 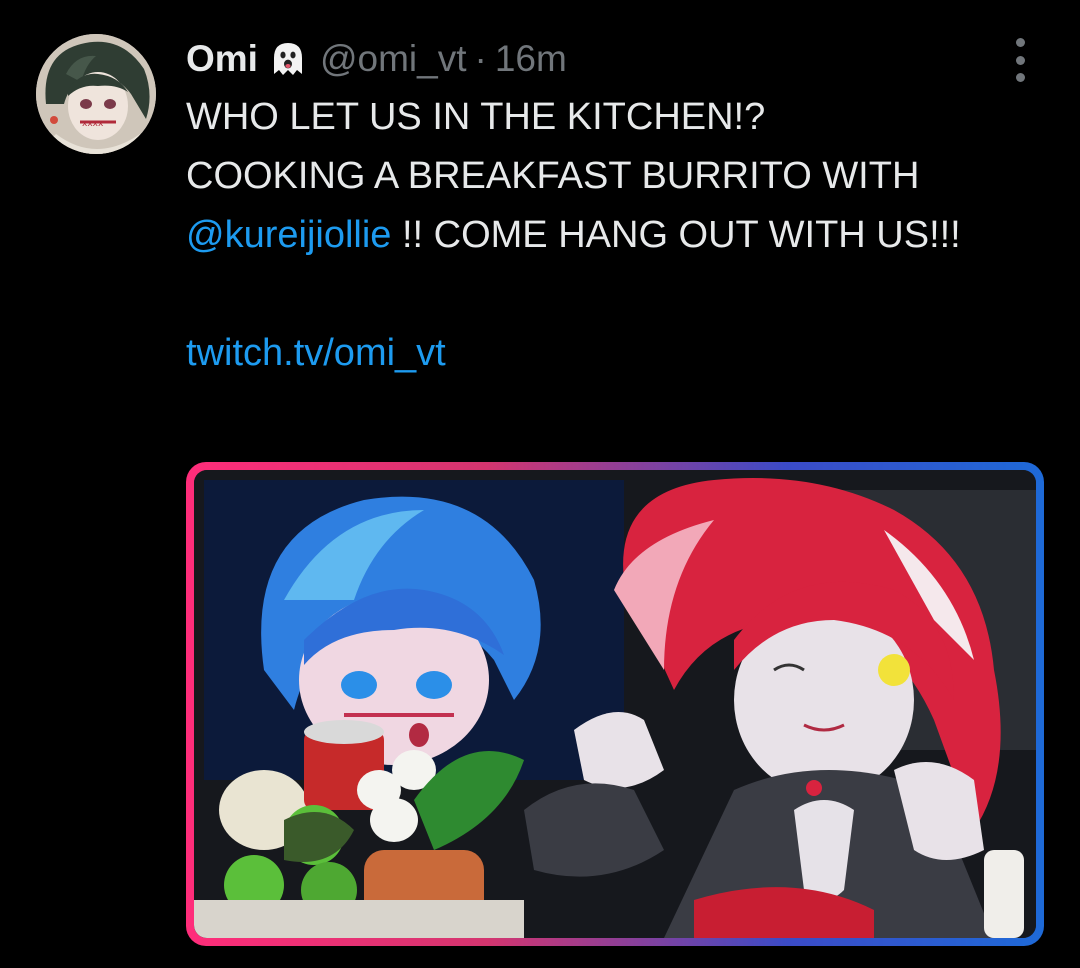 What do you see at coordinates (222, 59) in the screenshot?
I see `author-name: Omi` at bounding box center [222, 59].